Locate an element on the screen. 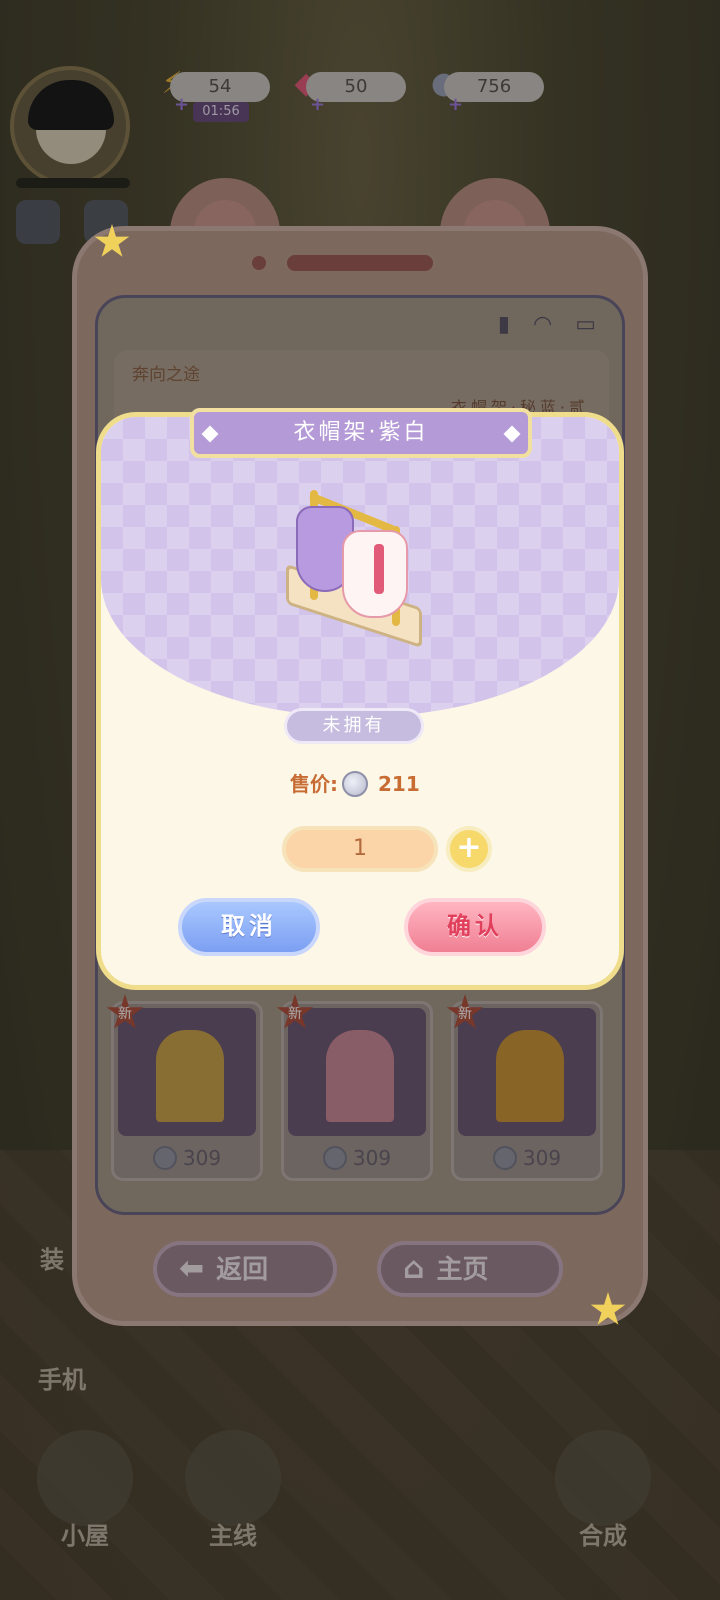  quantity-plus-button: + is located at coordinates (469, 849).